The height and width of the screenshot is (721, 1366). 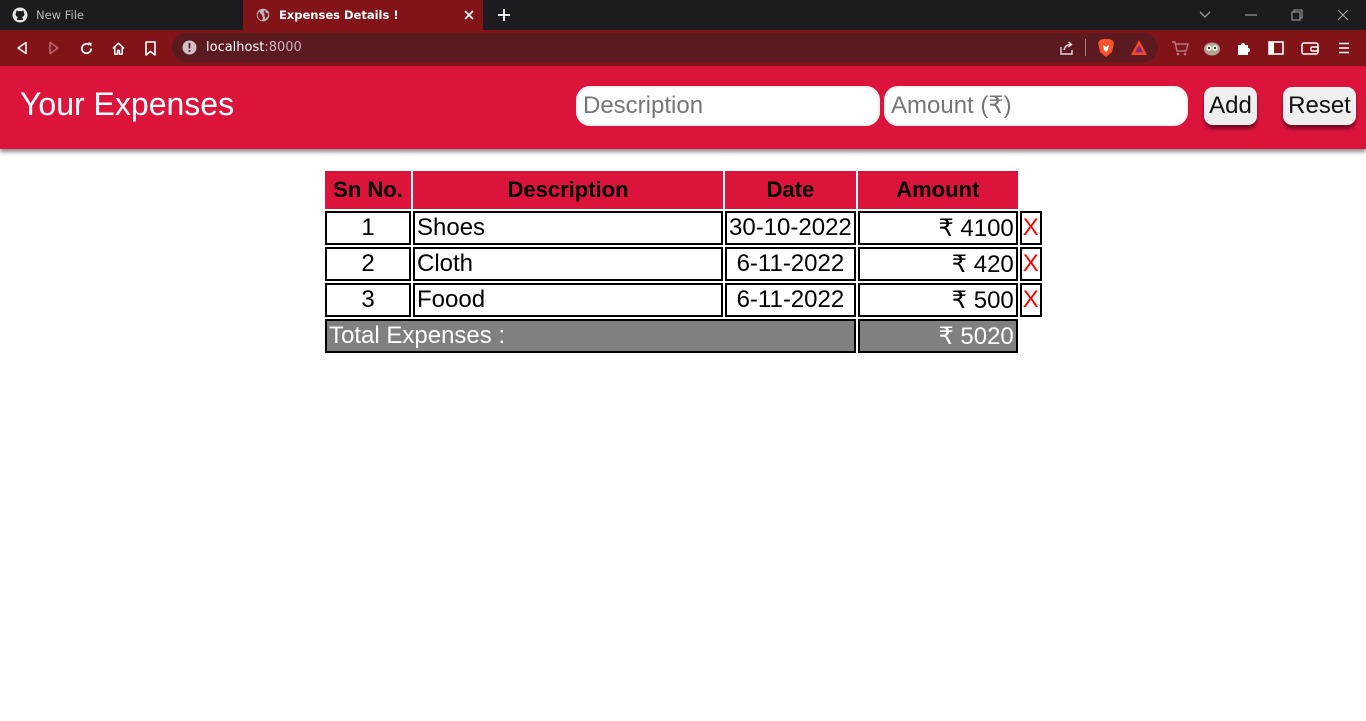 I want to click on cell-sn: 3, so click(x=368, y=300).